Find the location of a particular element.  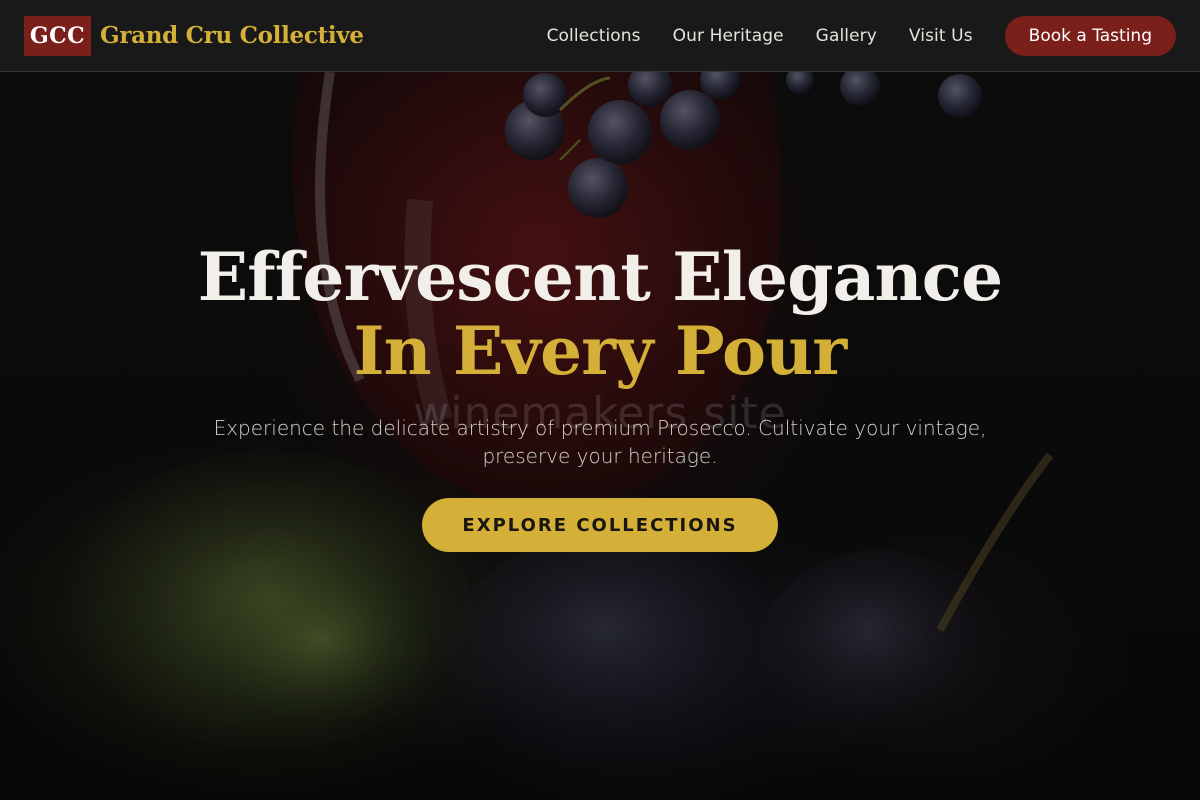

nav-link-our-heritage: Our Heritage is located at coordinates (728, 36).